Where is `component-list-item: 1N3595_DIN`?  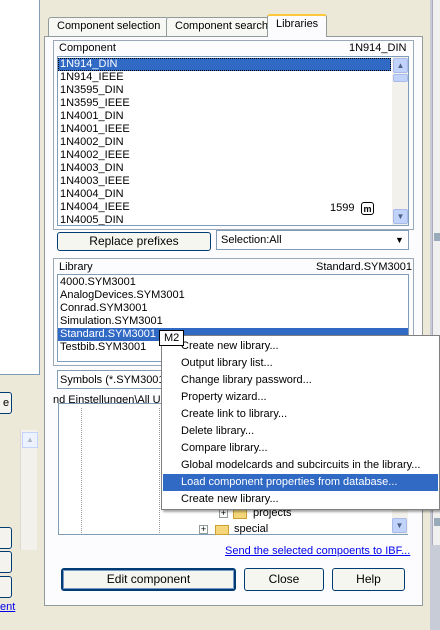
component-list-item: 1N3595_DIN is located at coordinates (224, 90).